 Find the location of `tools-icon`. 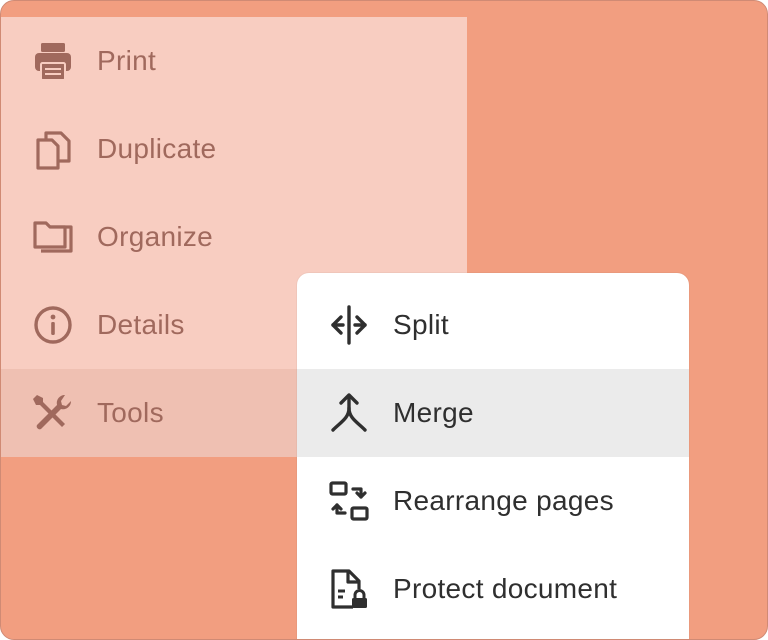

tools-icon is located at coordinates (53, 413).